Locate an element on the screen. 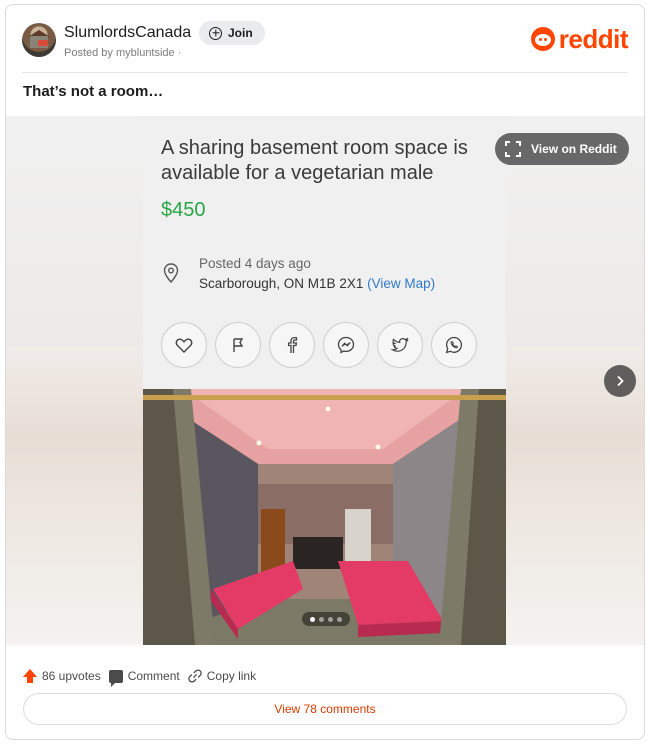  copy-link-label: Copy link is located at coordinates (231, 676).